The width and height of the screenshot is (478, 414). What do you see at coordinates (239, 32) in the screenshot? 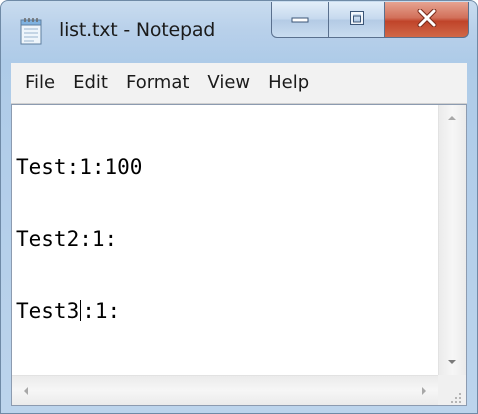
I see `title-bar: list.txt - Notepad` at bounding box center [239, 32].